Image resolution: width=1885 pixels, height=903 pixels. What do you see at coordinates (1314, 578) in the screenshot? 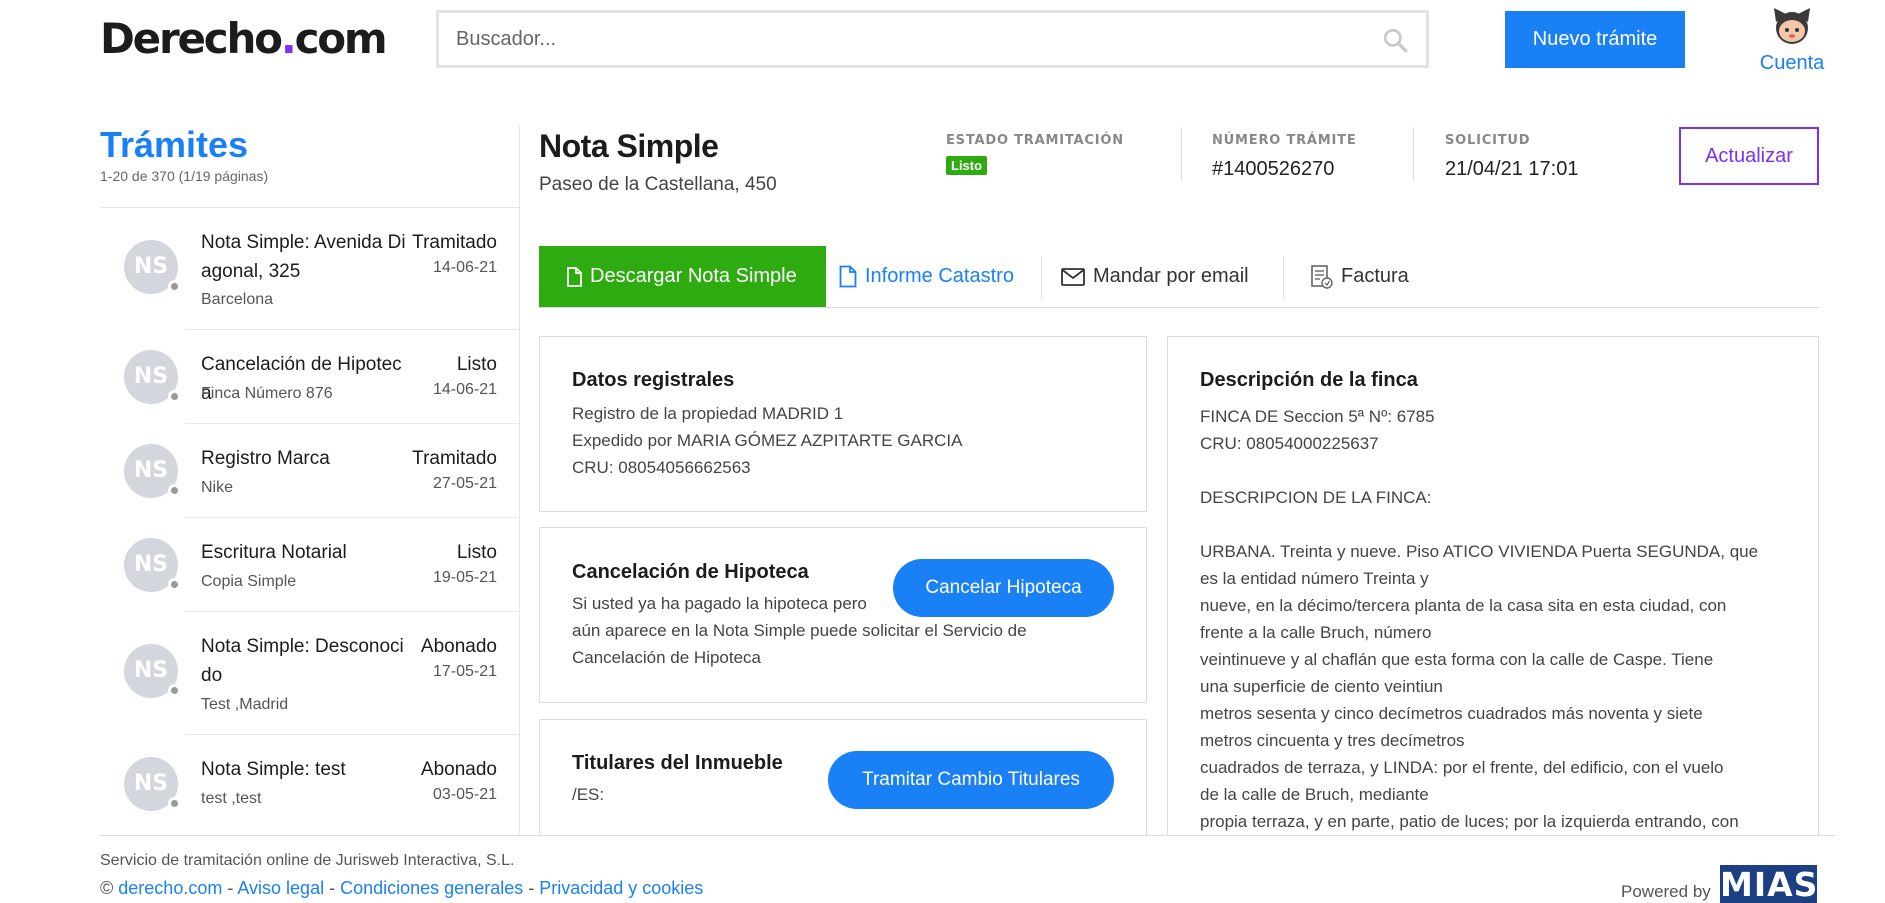
I see `descripcion-line: es la entidad número Treinta y` at bounding box center [1314, 578].